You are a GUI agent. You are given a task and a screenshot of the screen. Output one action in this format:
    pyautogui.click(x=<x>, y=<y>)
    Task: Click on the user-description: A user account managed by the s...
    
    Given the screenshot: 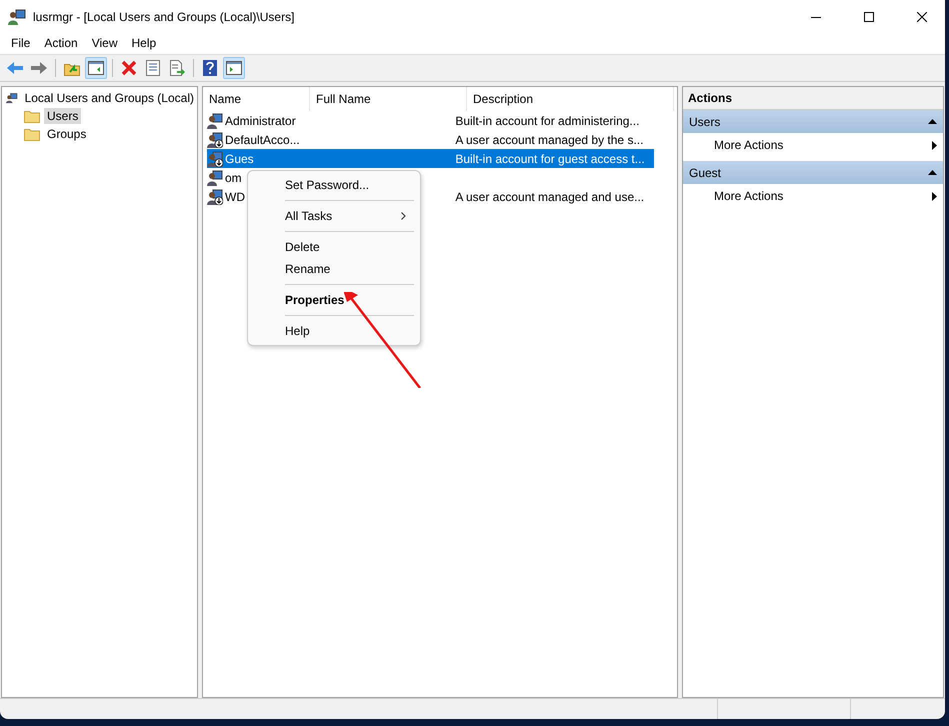 What is the action you would take?
    pyautogui.click(x=549, y=139)
    